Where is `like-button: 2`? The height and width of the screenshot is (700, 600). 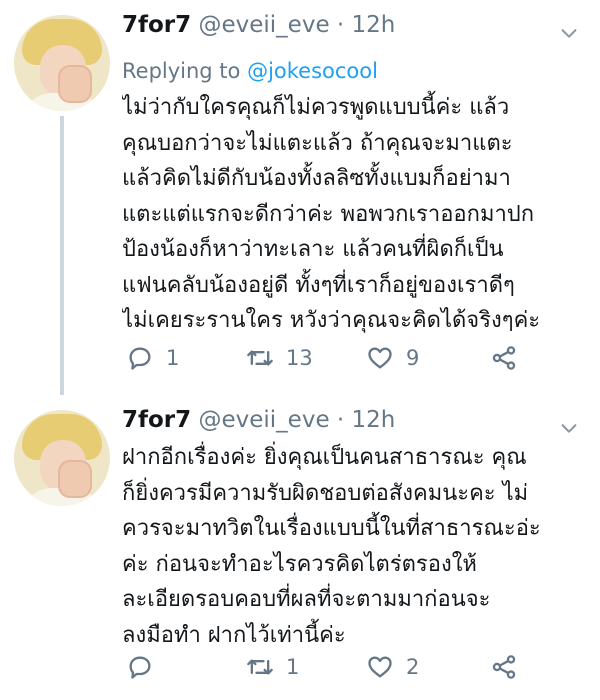 like-button: 2 is located at coordinates (392, 667).